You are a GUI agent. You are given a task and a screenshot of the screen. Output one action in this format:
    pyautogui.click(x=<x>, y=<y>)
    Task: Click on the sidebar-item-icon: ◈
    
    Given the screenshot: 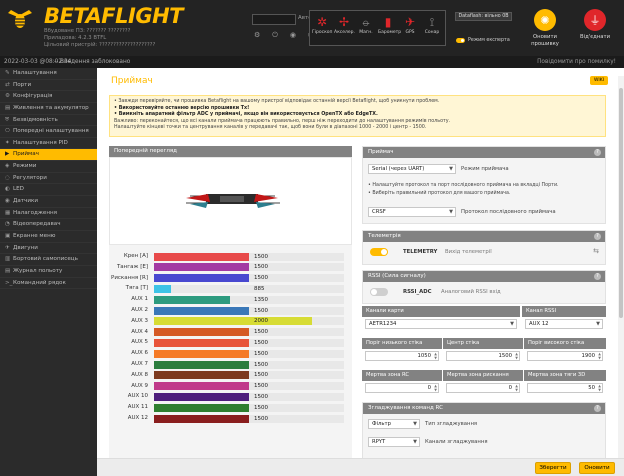 What is the action you would take?
    pyautogui.click(x=7, y=166)
    